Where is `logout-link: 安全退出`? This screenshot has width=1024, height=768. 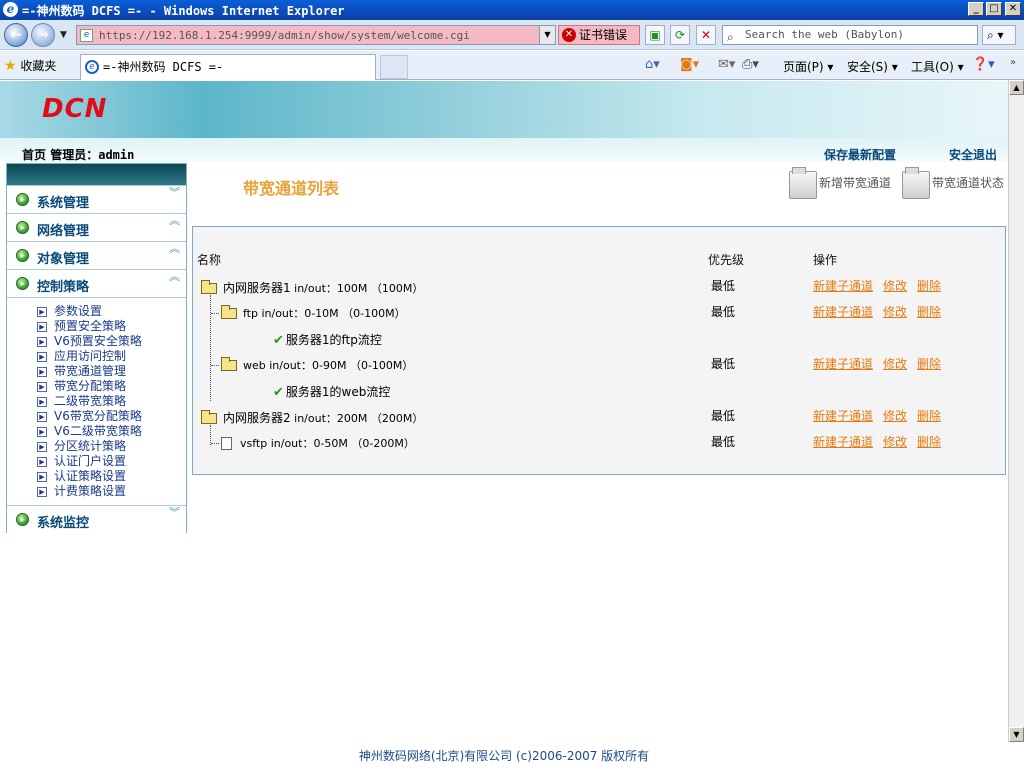 logout-link: 安全退出 is located at coordinates (973, 154).